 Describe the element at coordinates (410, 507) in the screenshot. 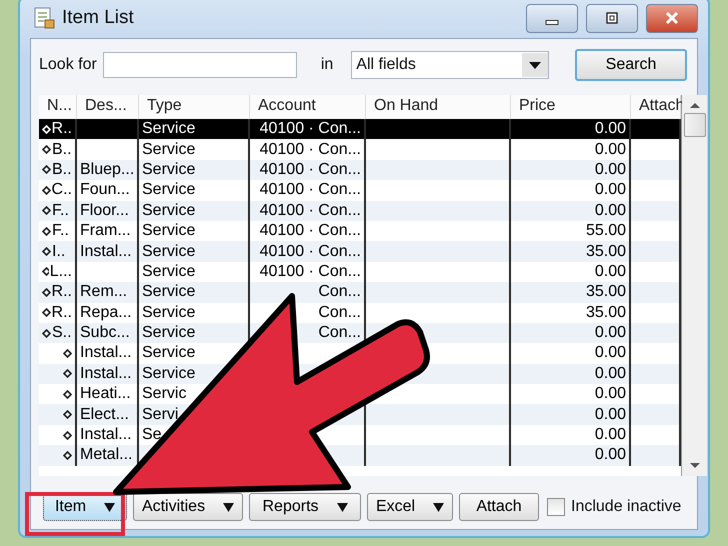

I see `toolbar-button: Excel` at that location.